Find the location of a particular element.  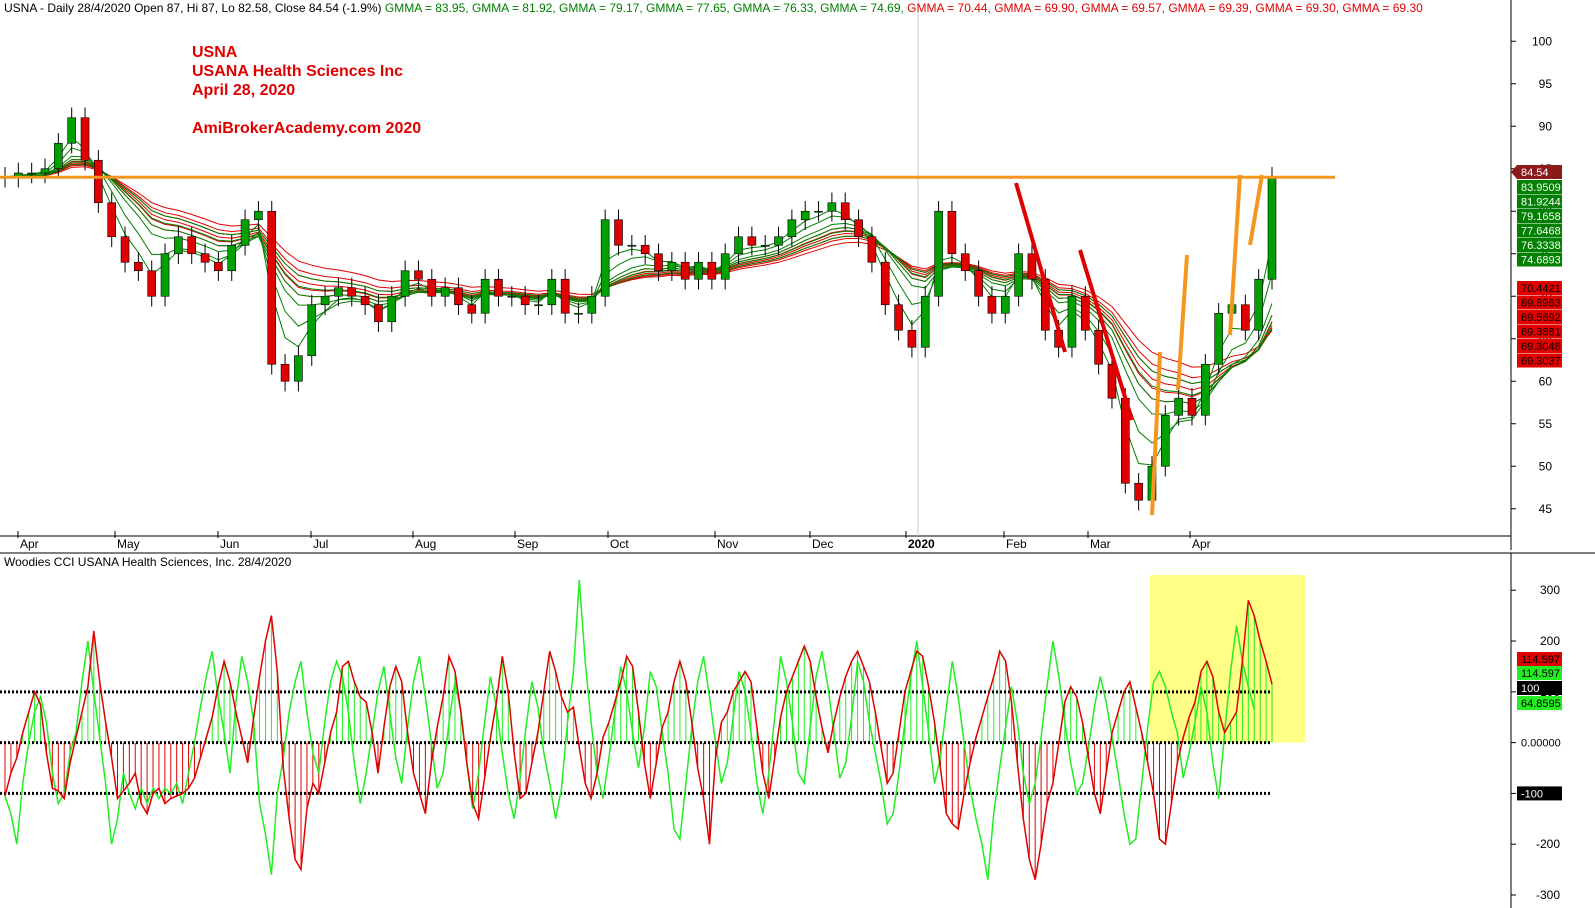

annotation-date: April 28, 2020 is located at coordinates (243, 90).